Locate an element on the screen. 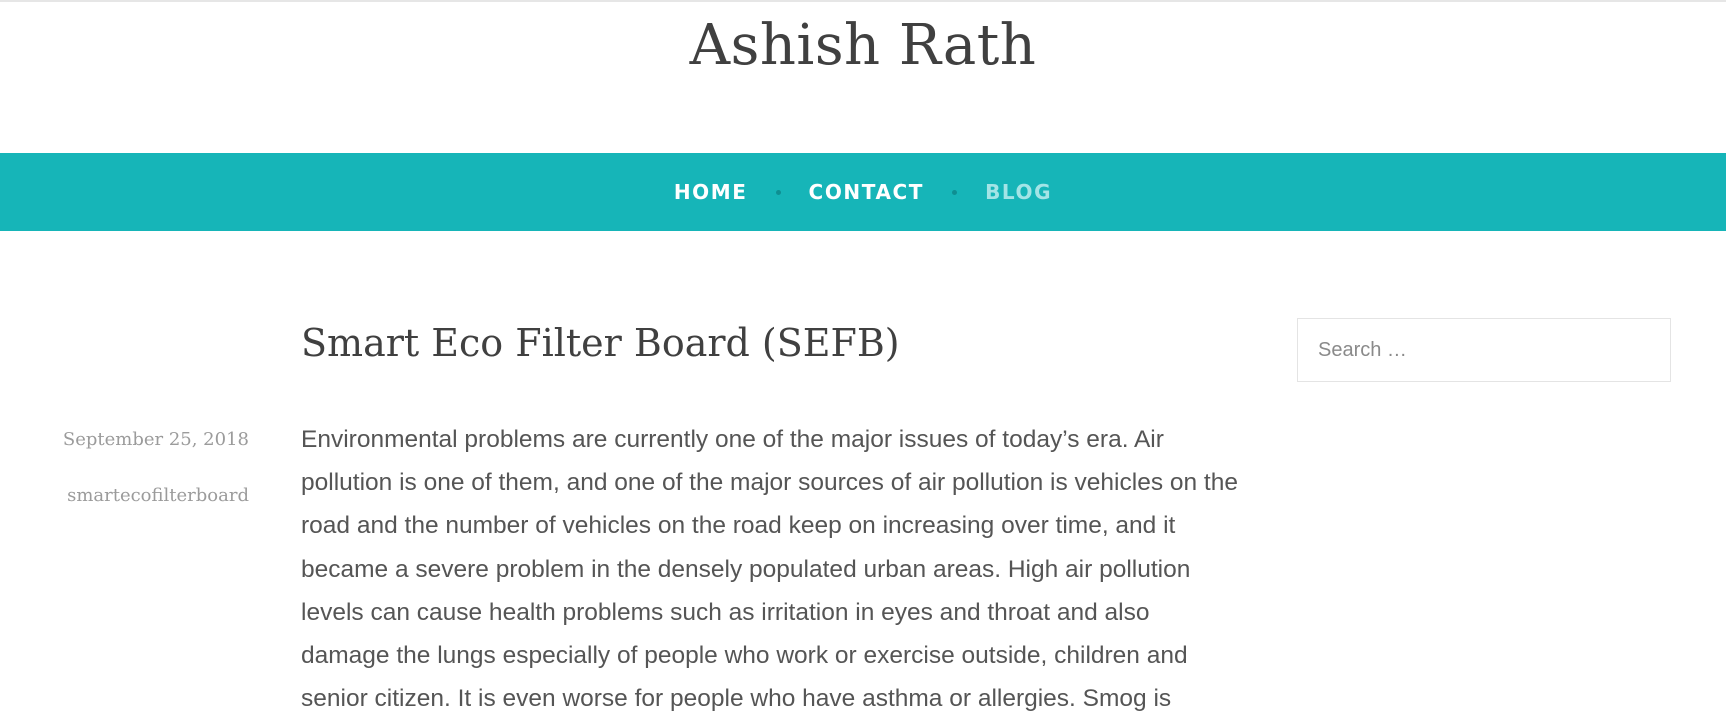 The image size is (1726, 717). main-navigation: HOME CONTACT BLOG is located at coordinates (863, 192).